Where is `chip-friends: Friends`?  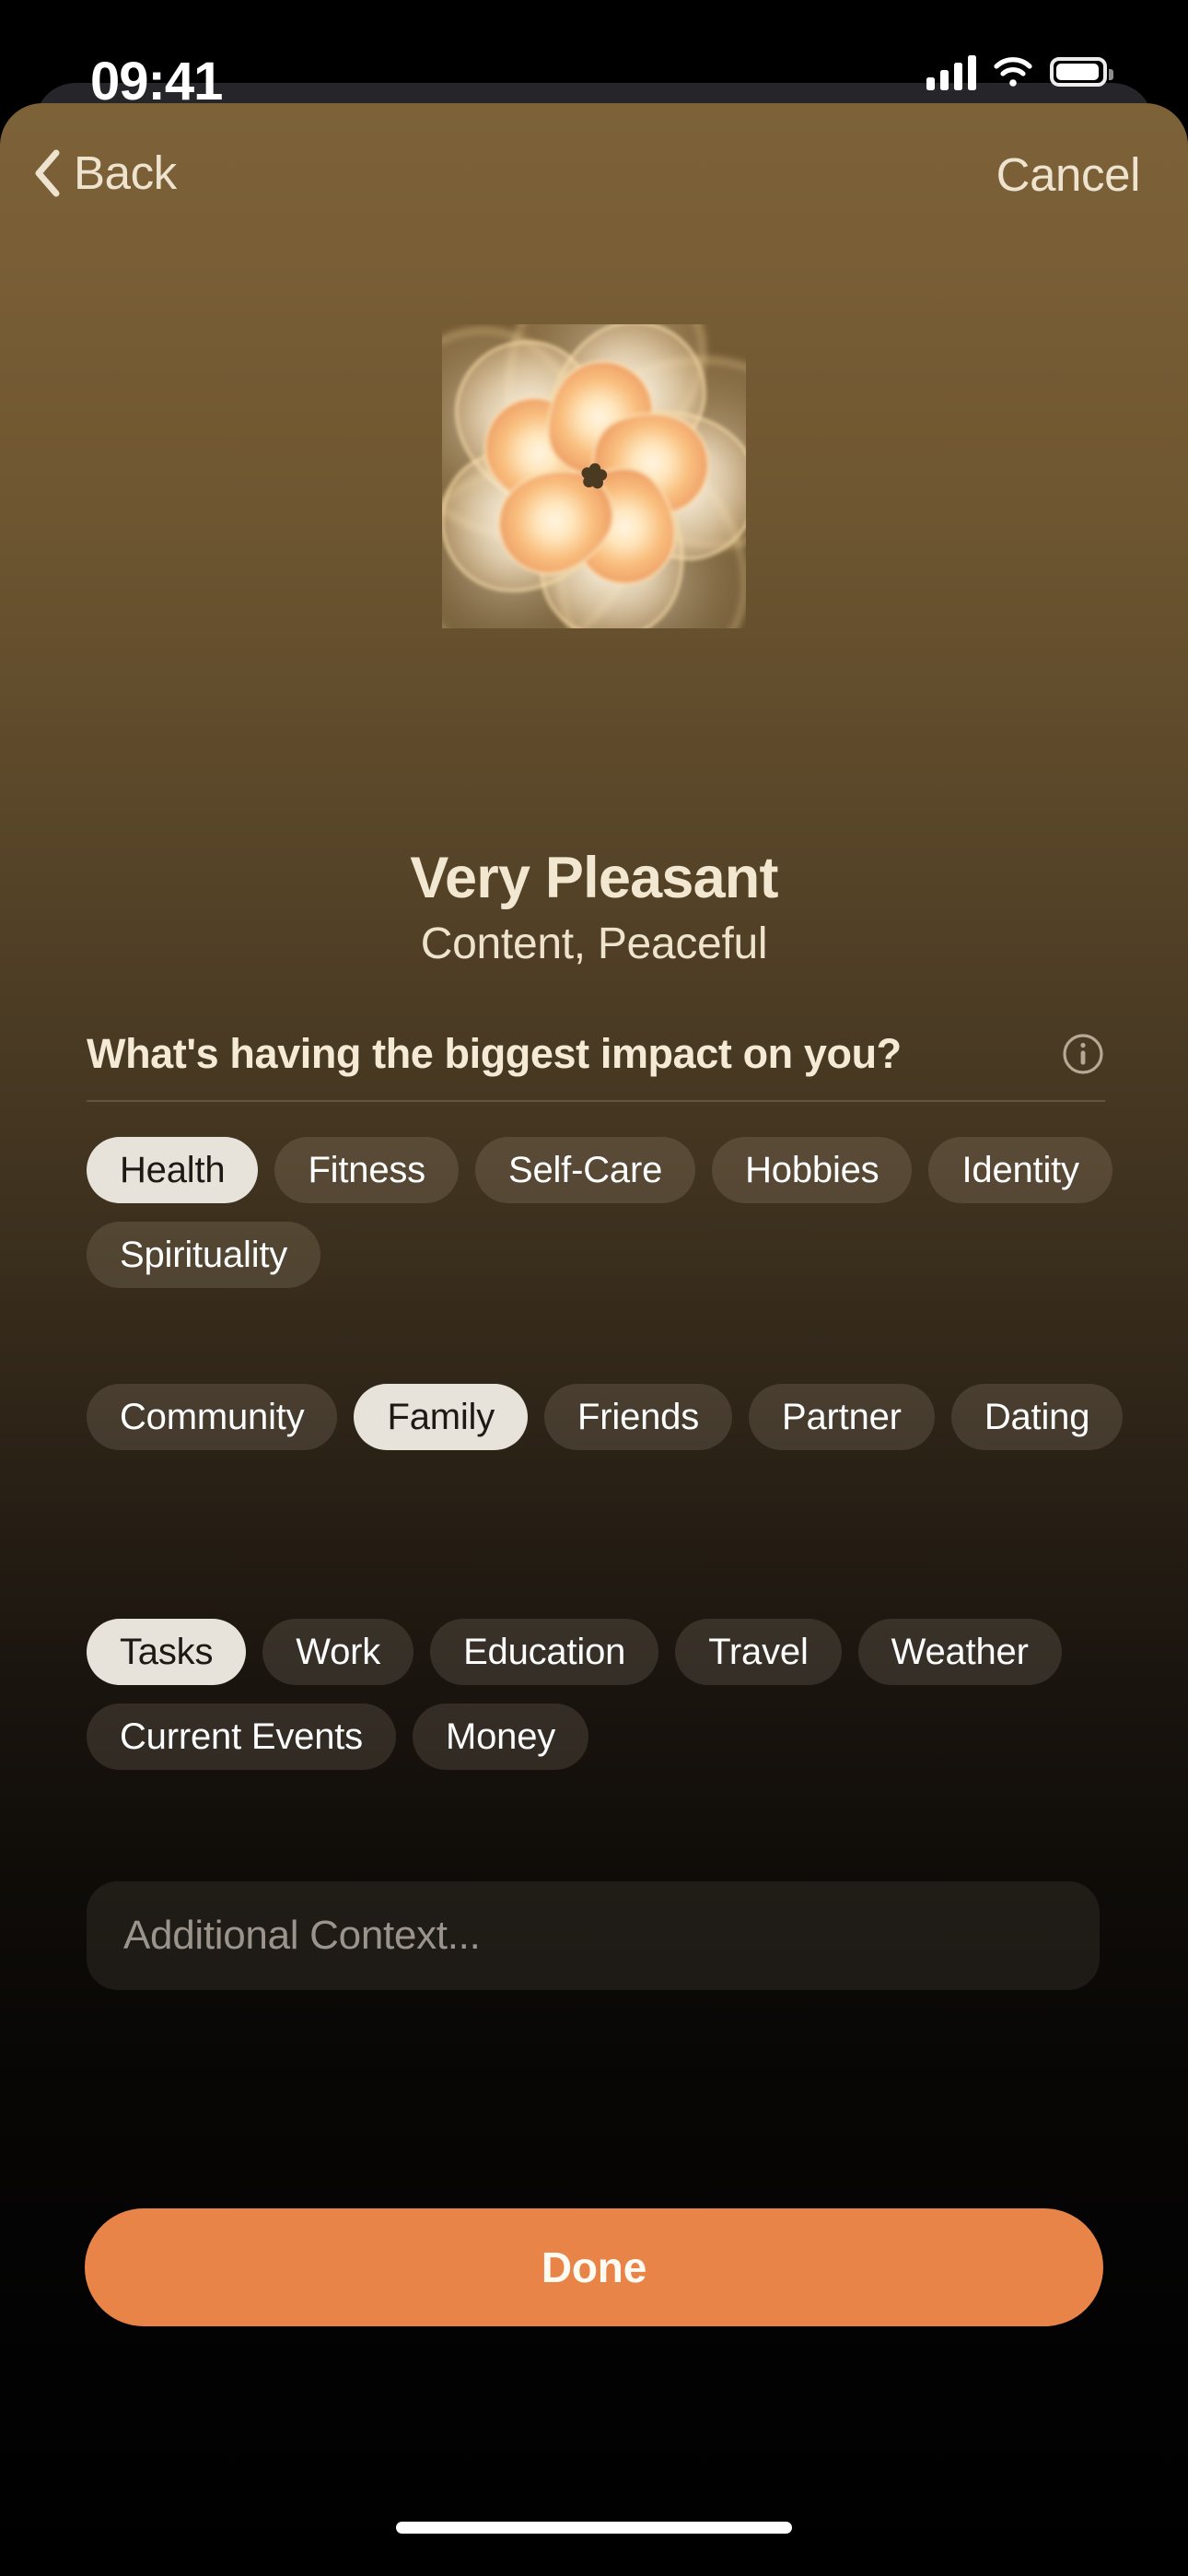 chip-friends: Friends is located at coordinates (638, 1417).